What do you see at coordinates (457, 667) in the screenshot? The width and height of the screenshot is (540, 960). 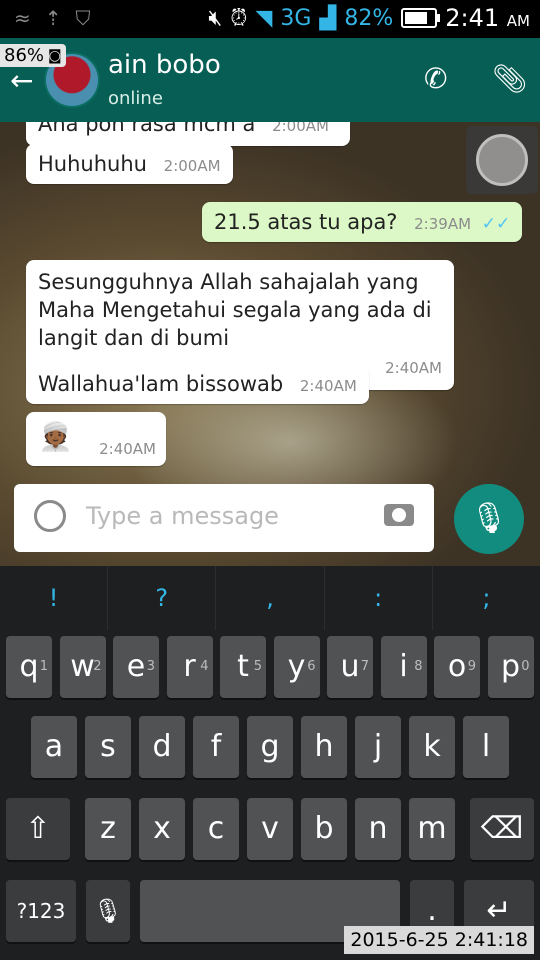 I see `key-o: o9` at bounding box center [457, 667].